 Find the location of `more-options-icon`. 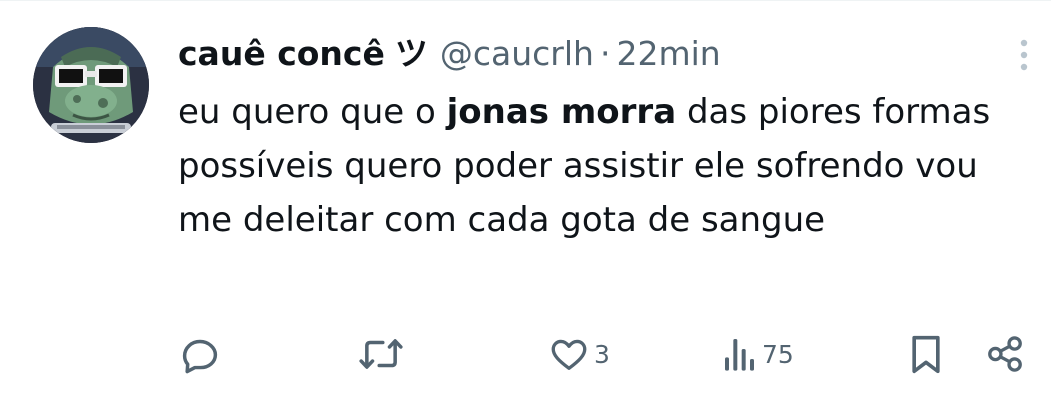

more-options-icon is located at coordinates (1024, 55).